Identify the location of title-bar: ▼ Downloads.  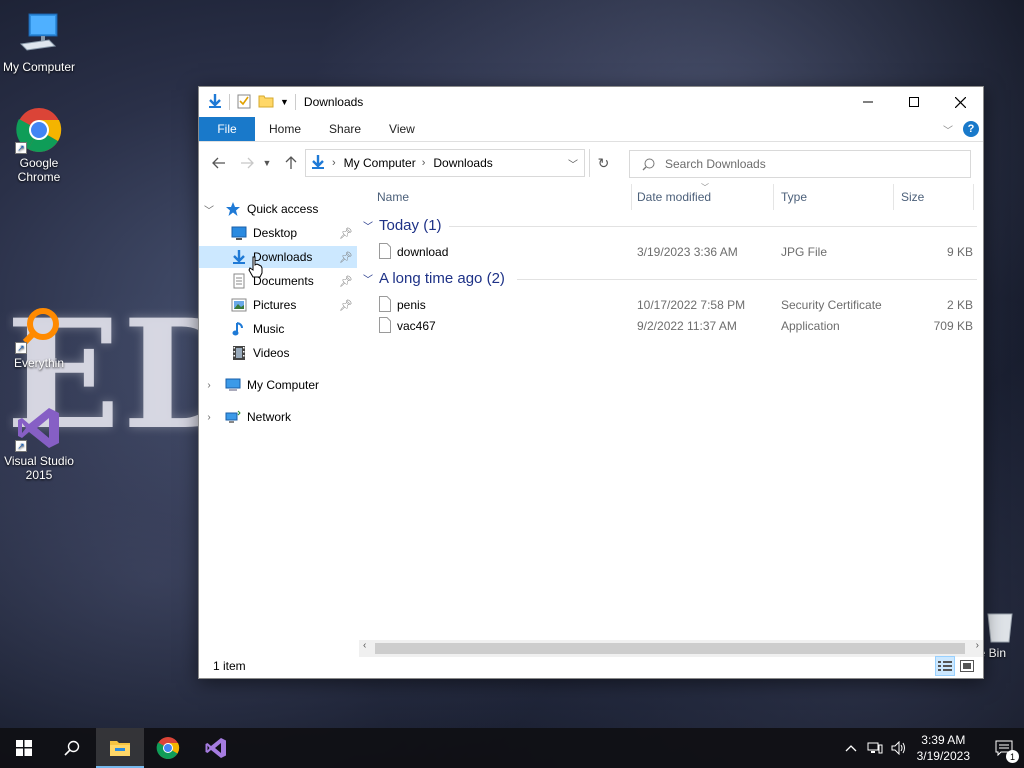
(591, 102).